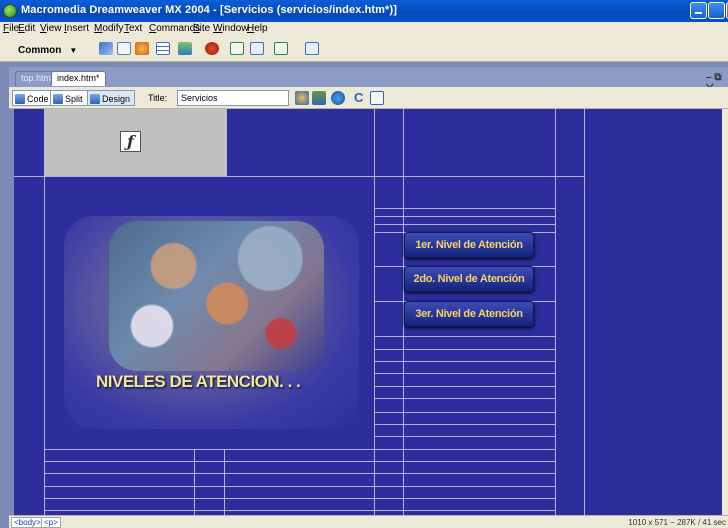 The image size is (728, 528). Describe the element at coordinates (106, 48) in the screenshot. I see `hyperlink-icon` at that location.